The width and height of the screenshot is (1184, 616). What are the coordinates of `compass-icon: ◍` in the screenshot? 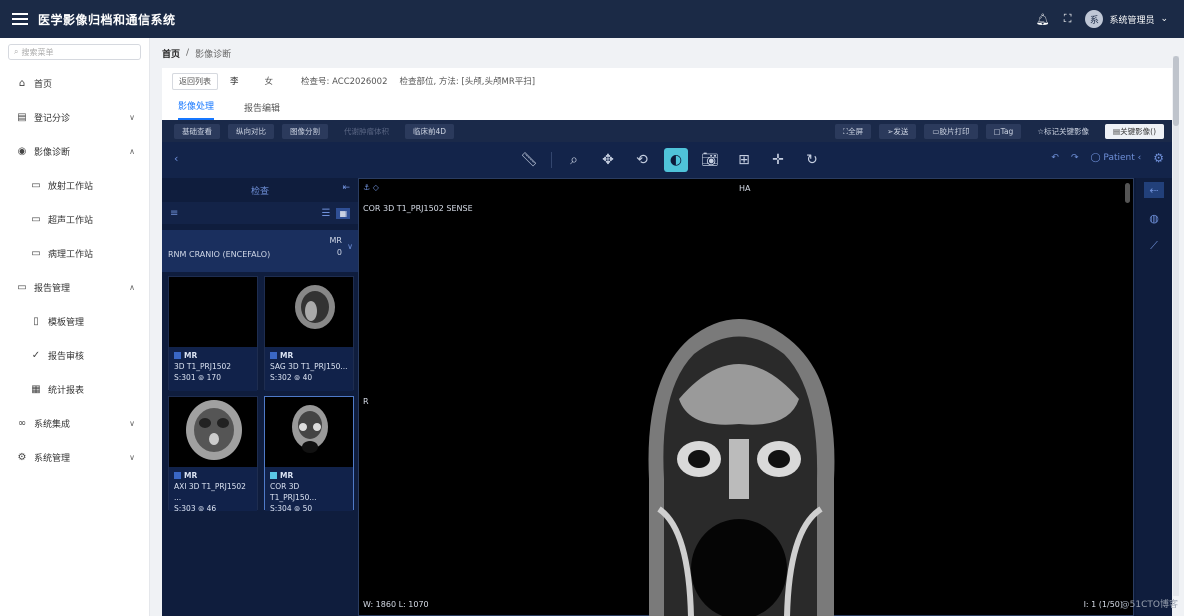 It's located at (1154, 218).